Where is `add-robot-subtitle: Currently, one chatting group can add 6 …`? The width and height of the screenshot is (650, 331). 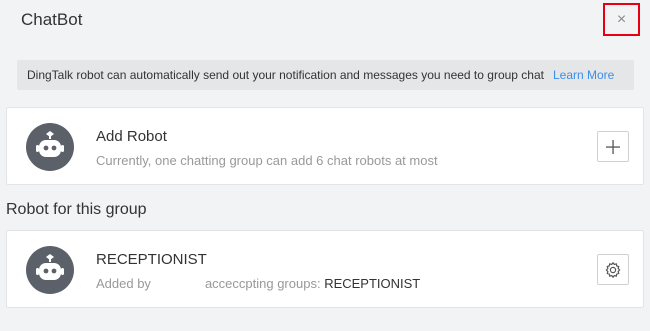 add-robot-subtitle: Currently, one chatting group can add 6 … is located at coordinates (267, 160).